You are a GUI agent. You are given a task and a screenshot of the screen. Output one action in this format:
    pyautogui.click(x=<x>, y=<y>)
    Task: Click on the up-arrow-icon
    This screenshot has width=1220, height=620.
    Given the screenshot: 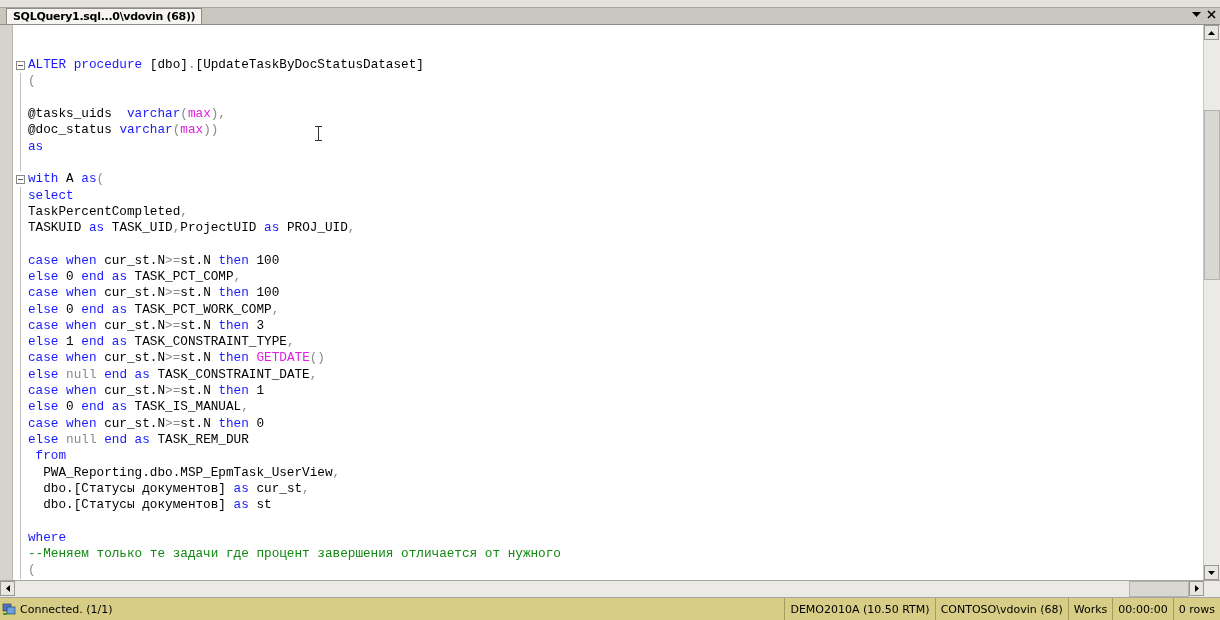 What is the action you would take?
    pyautogui.click(x=1211, y=32)
    